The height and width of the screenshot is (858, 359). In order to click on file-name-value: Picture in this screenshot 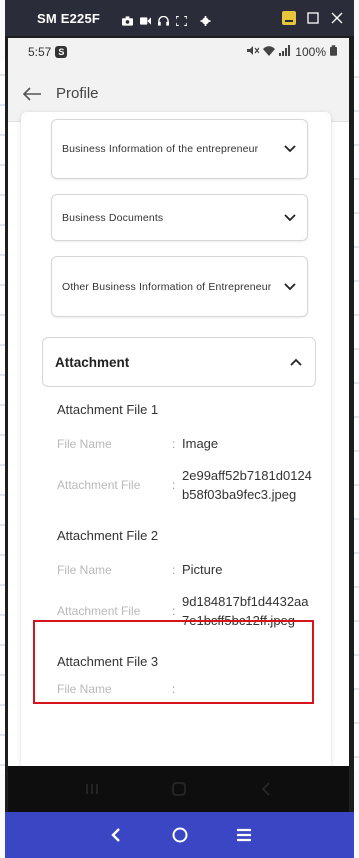, I will do `click(202, 569)`.